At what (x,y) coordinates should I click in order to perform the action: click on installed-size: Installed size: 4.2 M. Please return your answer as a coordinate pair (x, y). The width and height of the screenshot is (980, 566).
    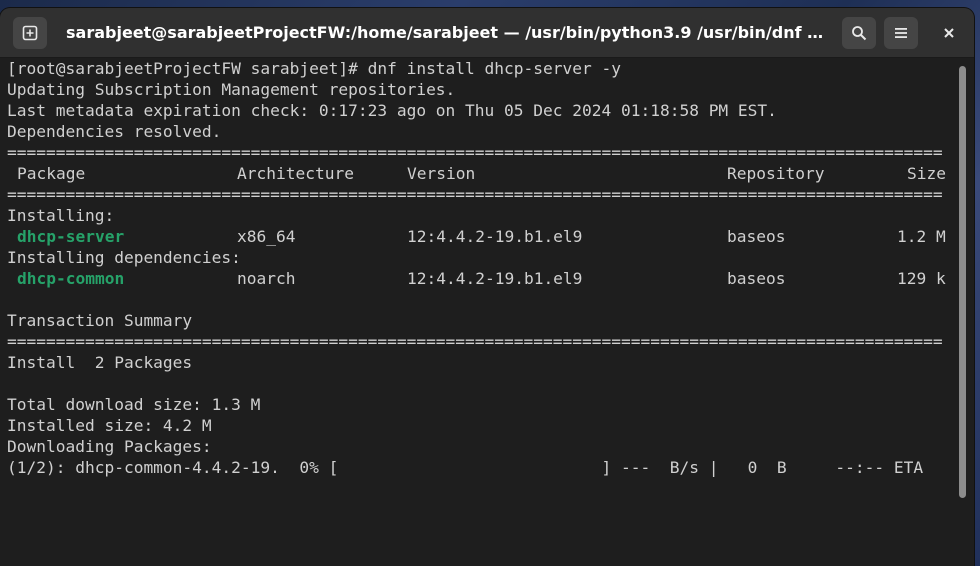
    Looking at the image, I should click on (109, 425).